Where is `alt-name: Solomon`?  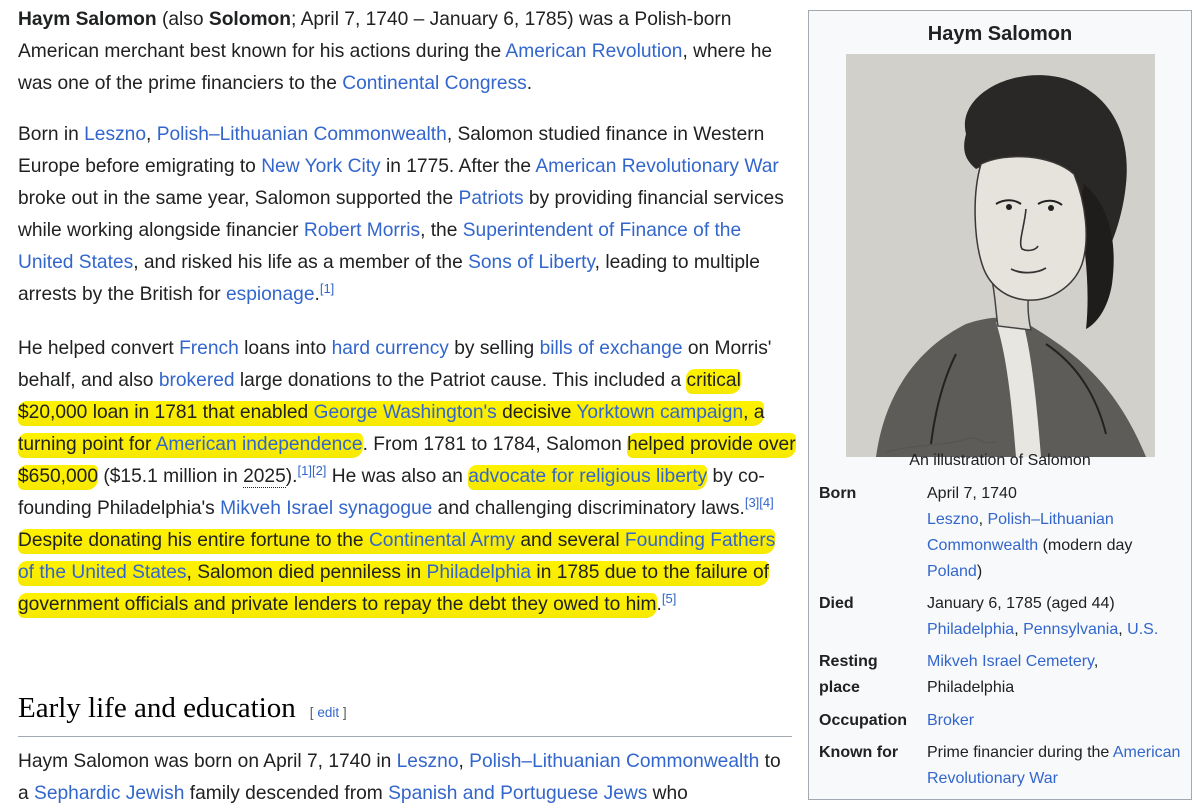 alt-name: Solomon is located at coordinates (249, 19).